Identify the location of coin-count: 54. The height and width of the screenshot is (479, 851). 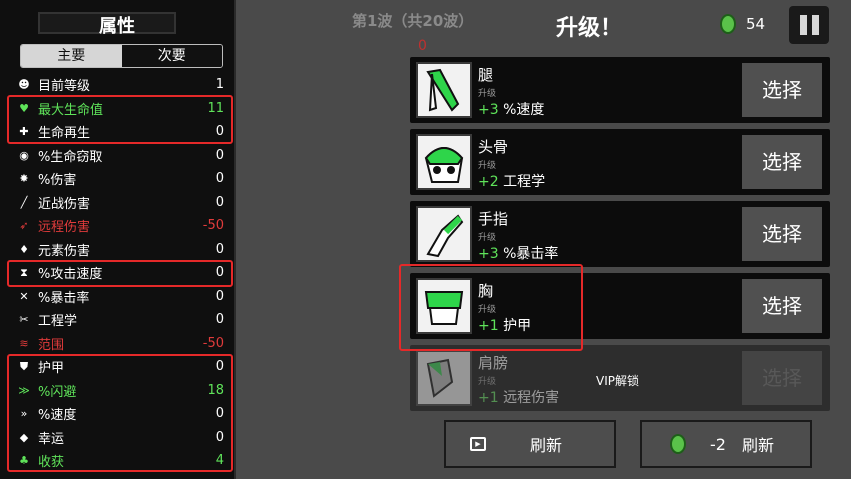
(756, 24).